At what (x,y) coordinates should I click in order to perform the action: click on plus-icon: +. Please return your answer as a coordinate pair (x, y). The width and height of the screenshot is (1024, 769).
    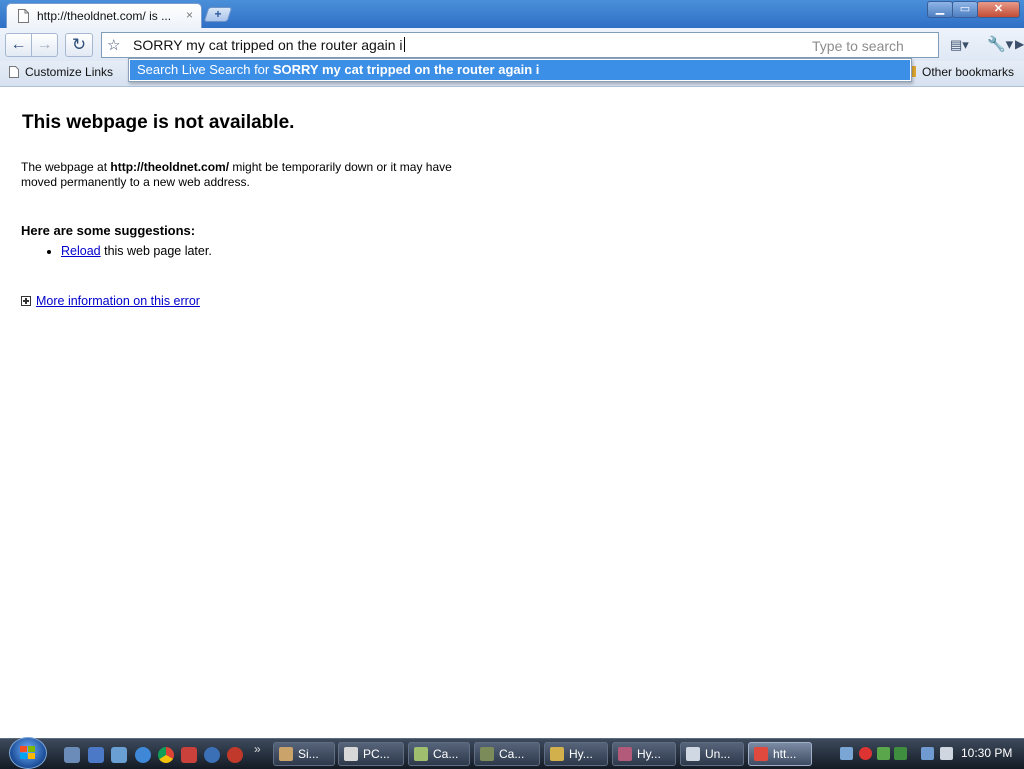
    Looking at the image, I should click on (218, 14).